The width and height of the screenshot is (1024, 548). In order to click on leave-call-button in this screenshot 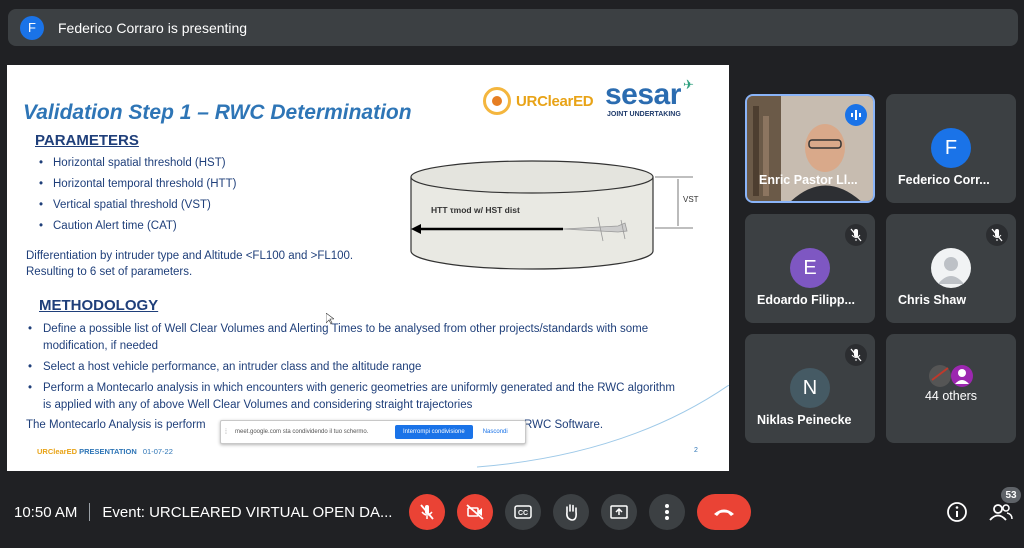, I will do `click(724, 512)`.